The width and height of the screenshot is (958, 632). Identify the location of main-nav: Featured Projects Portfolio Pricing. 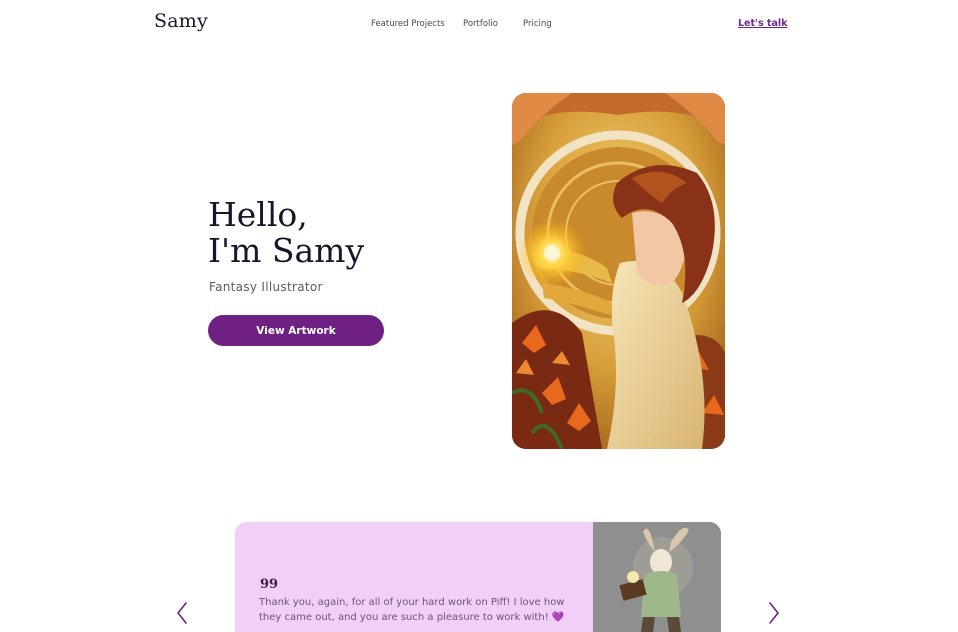
(479, 25).